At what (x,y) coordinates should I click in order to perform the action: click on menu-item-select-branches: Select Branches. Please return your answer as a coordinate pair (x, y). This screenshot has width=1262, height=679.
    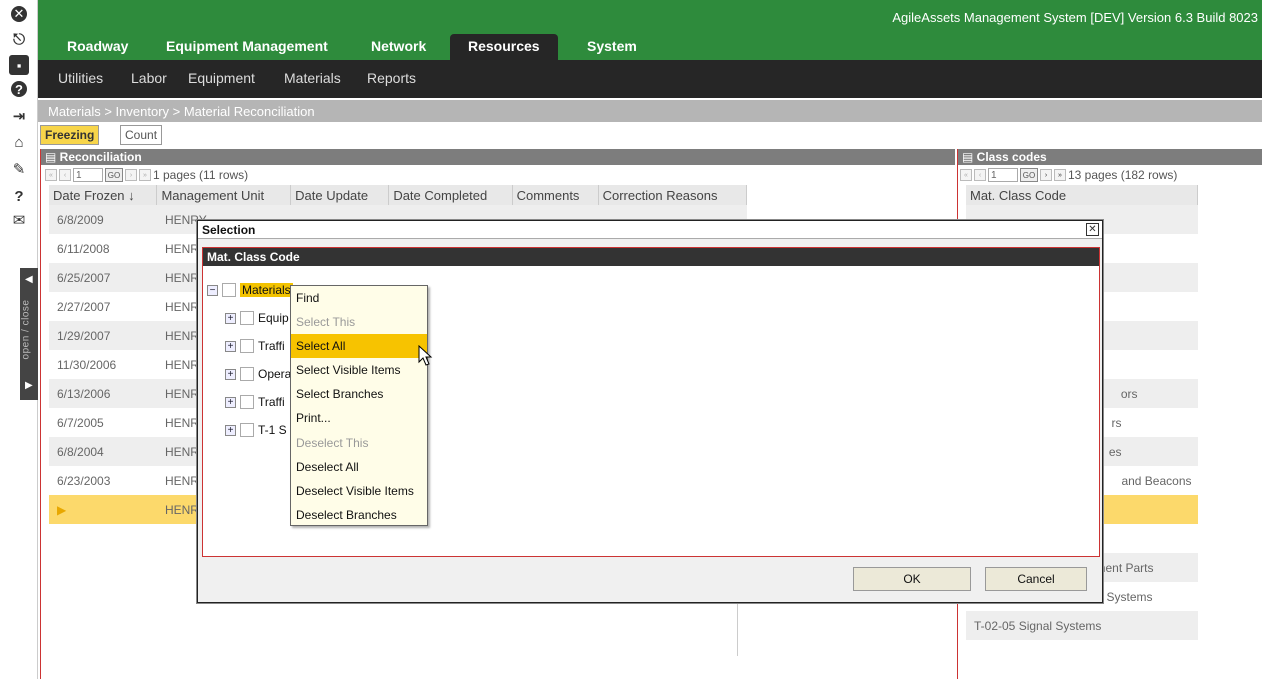
    Looking at the image, I should click on (359, 394).